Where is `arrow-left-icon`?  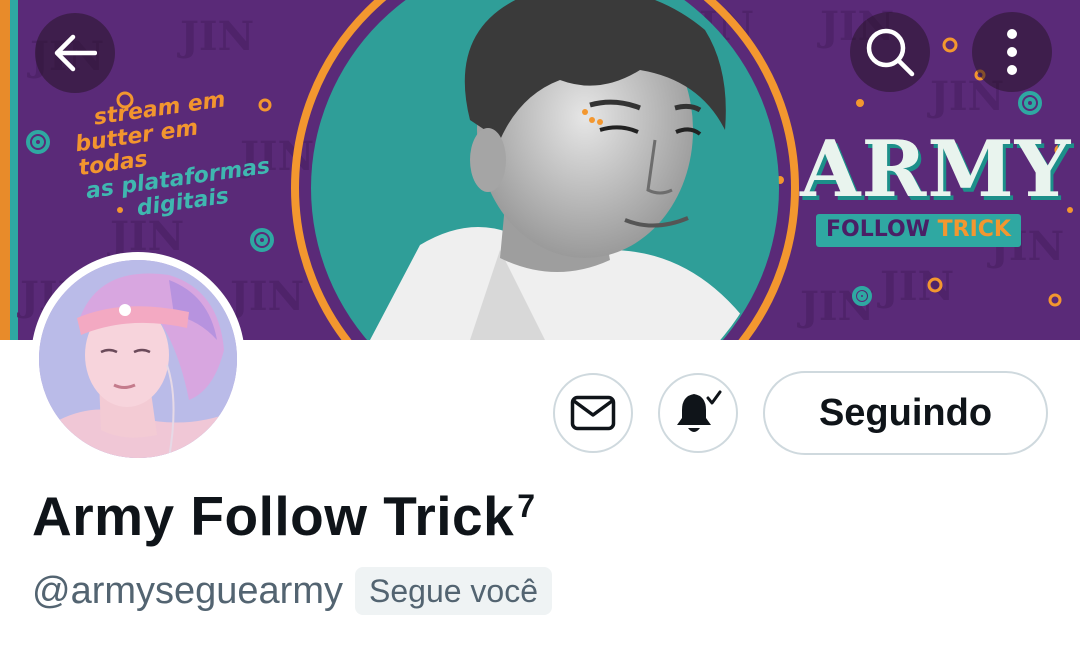 arrow-left-icon is located at coordinates (75, 53).